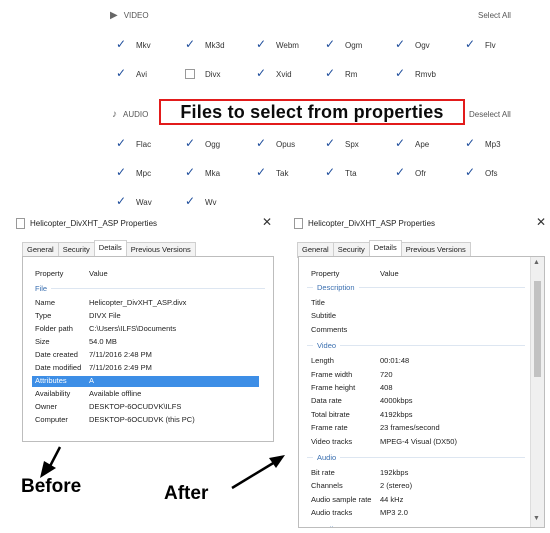 Image resolution: width=550 pixels, height=533 pixels. Describe the element at coordinates (51, 486) in the screenshot. I see `before-caption: Before` at that location.